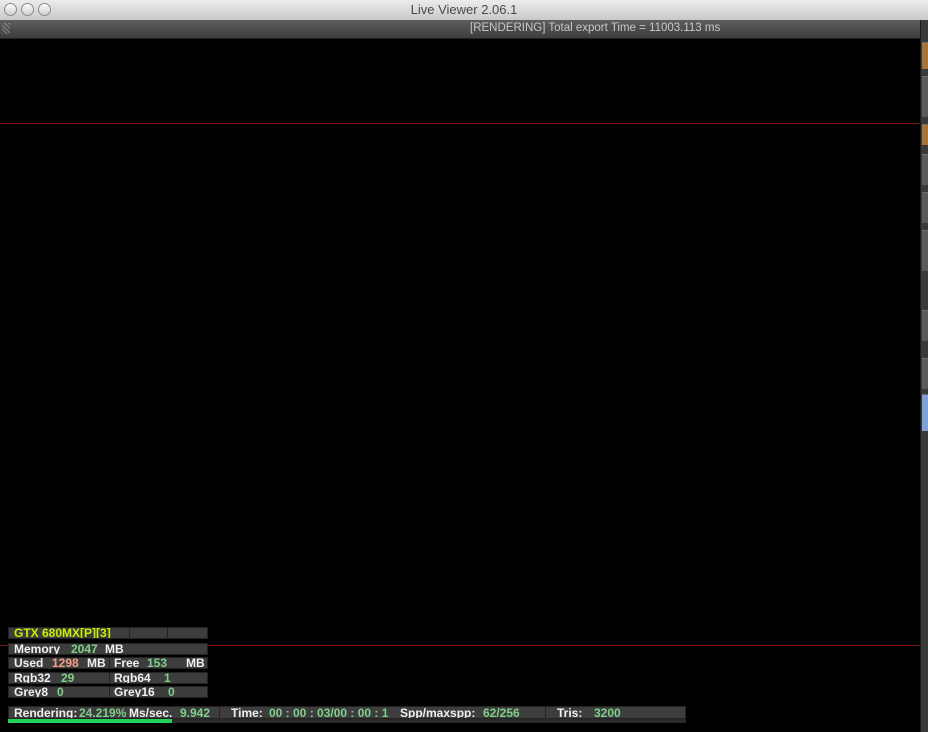 This screenshot has height=732, width=928. Describe the element at coordinates (103, 712) in the screenshot. I see `rendering-percent: 24.219%` at that location.